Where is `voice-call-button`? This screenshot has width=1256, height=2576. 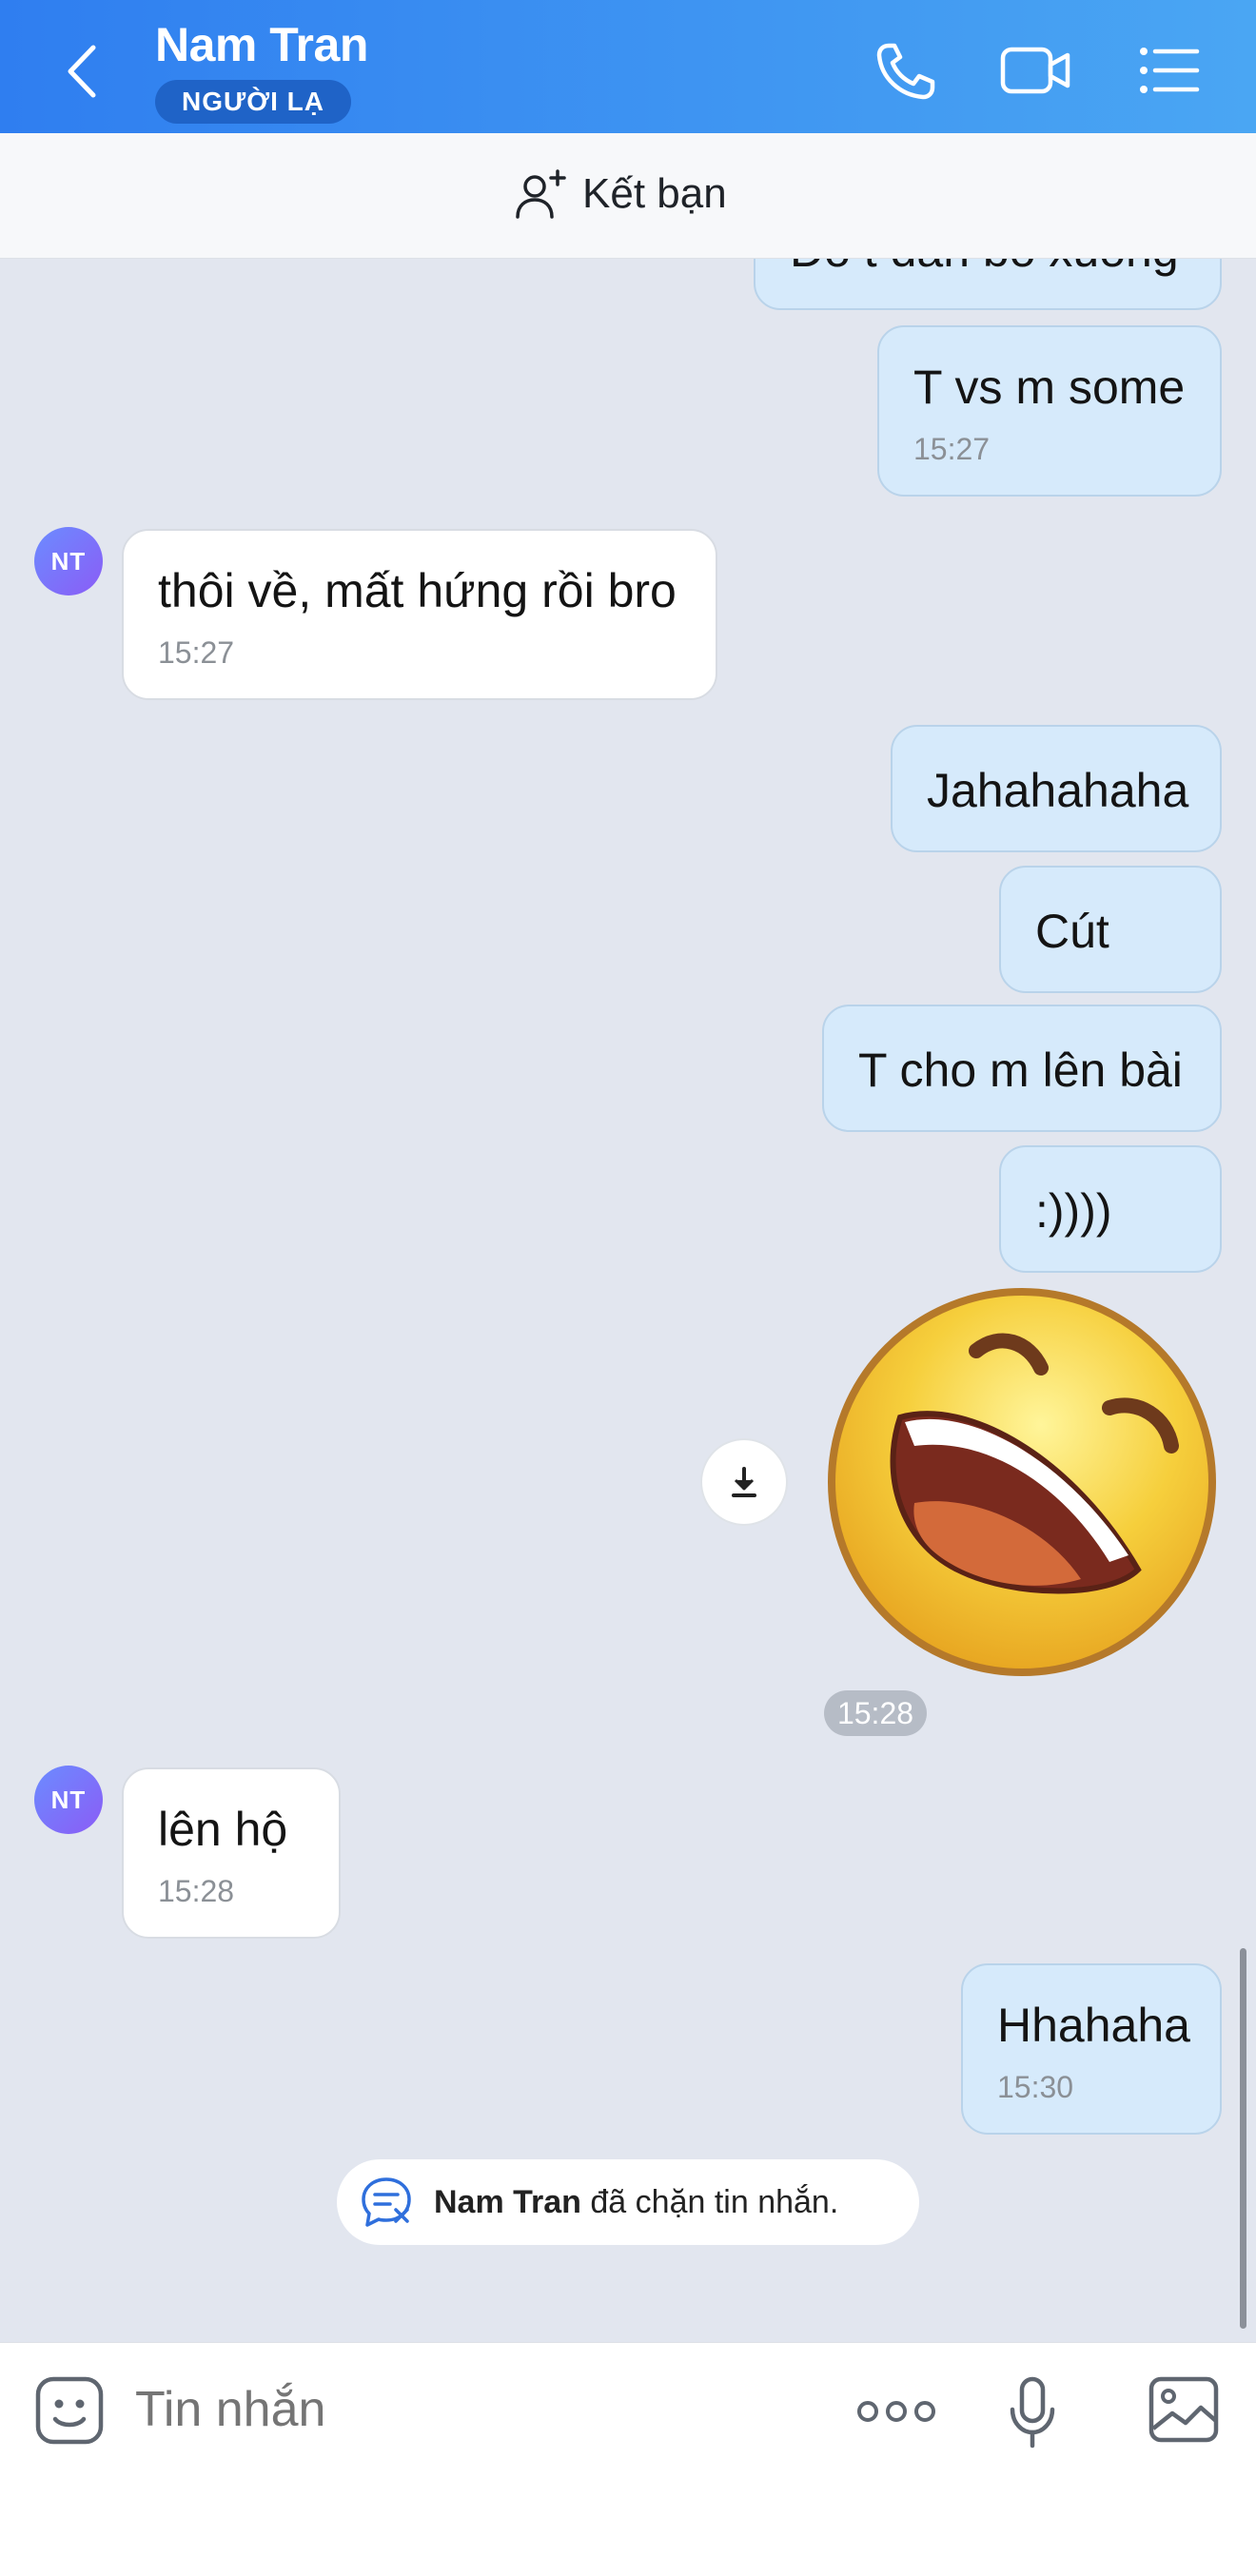
voice-call-button is located at coordinates (906, 70).